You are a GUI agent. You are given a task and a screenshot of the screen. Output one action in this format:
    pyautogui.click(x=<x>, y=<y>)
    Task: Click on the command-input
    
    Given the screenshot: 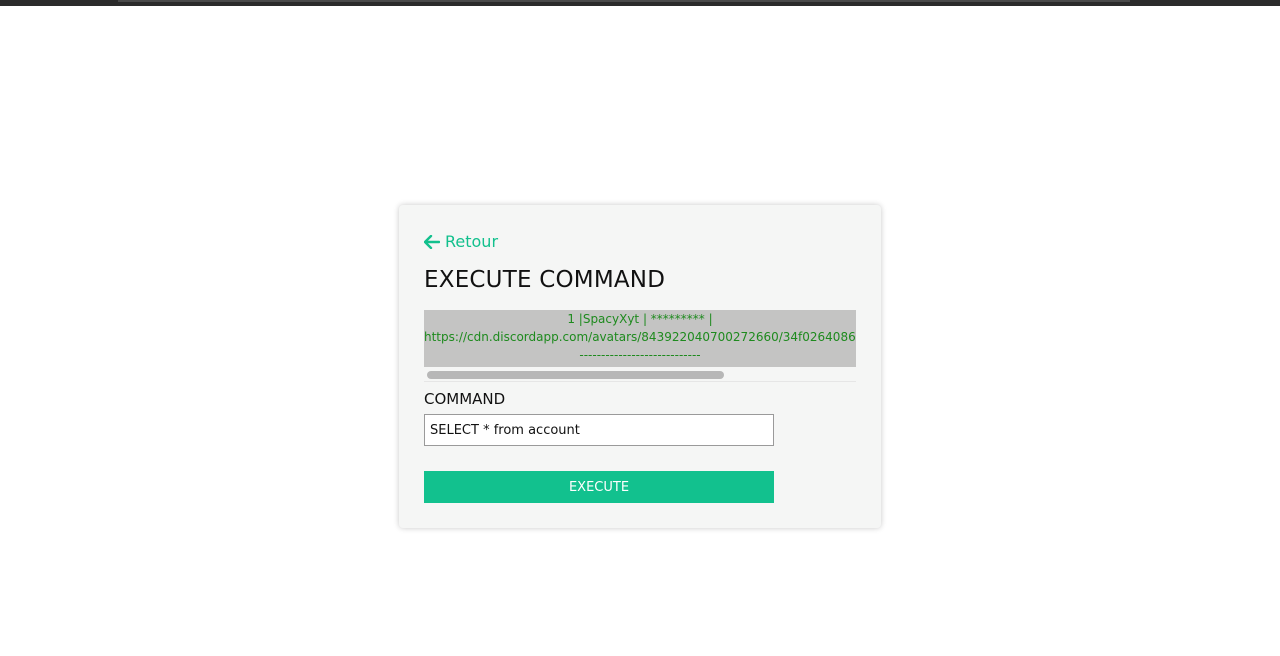 What is the action you would take?
    pyautogui.click(x=599, y=430)
    